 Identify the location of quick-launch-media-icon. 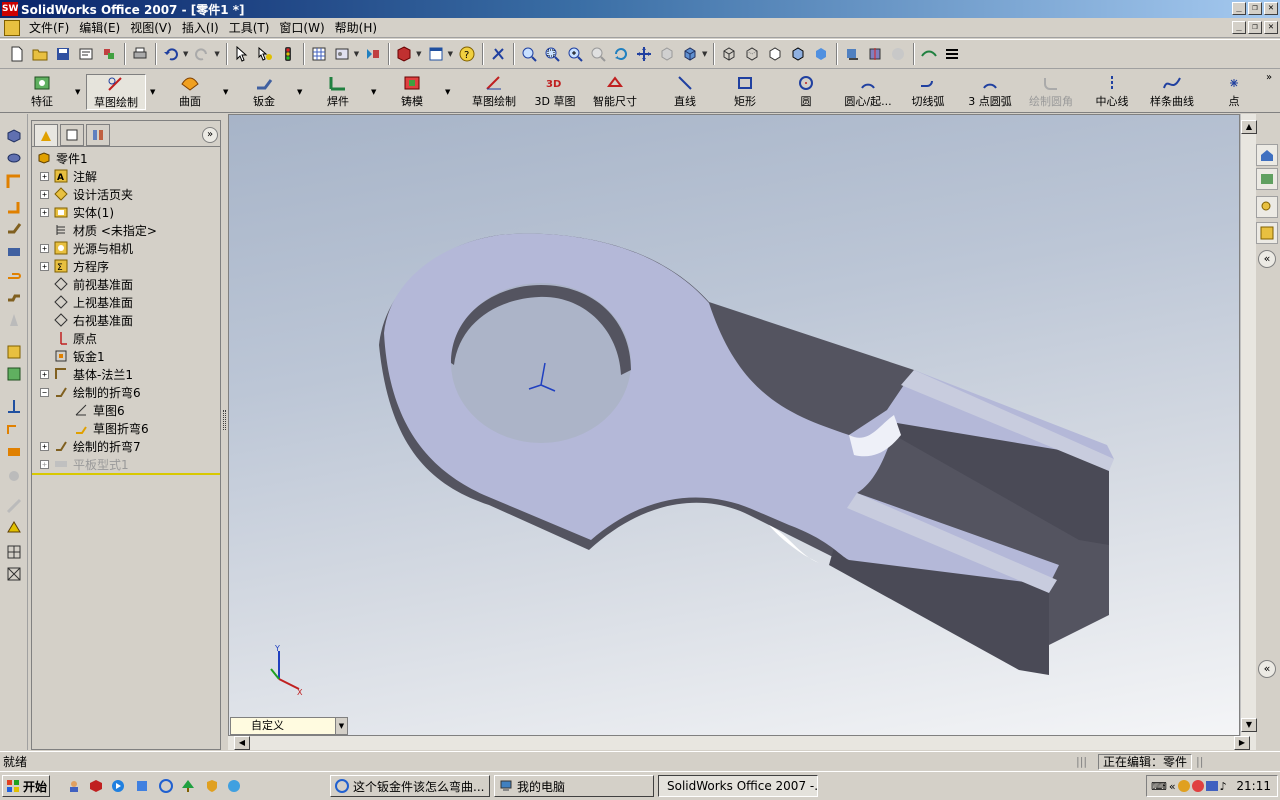
(118, 786).